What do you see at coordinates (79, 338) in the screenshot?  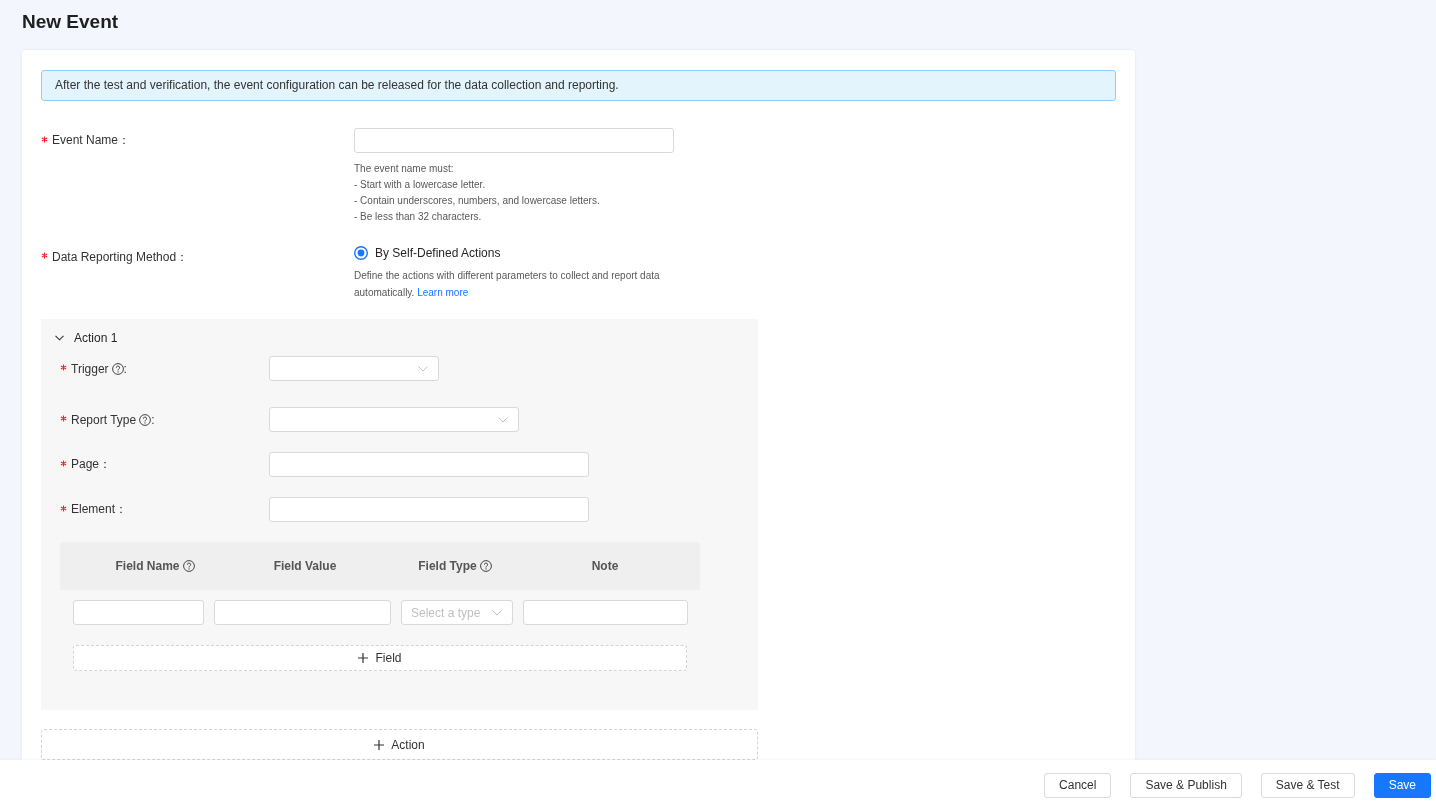 I see `action-header: Action 1` at bounding box center [79, 338].